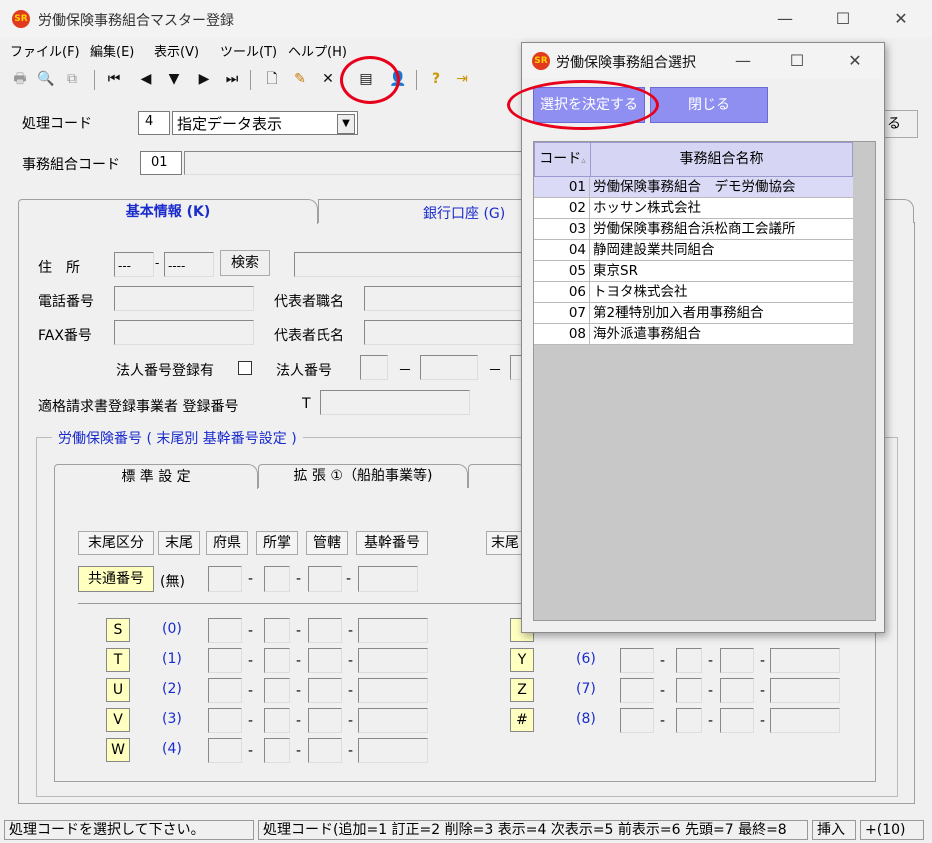 This screenshot has height=843, width=932. What do you see at coordinates (272, 79) in the screenshot?
I see `new-icon: 🗋` at bounding box center [272, 79].